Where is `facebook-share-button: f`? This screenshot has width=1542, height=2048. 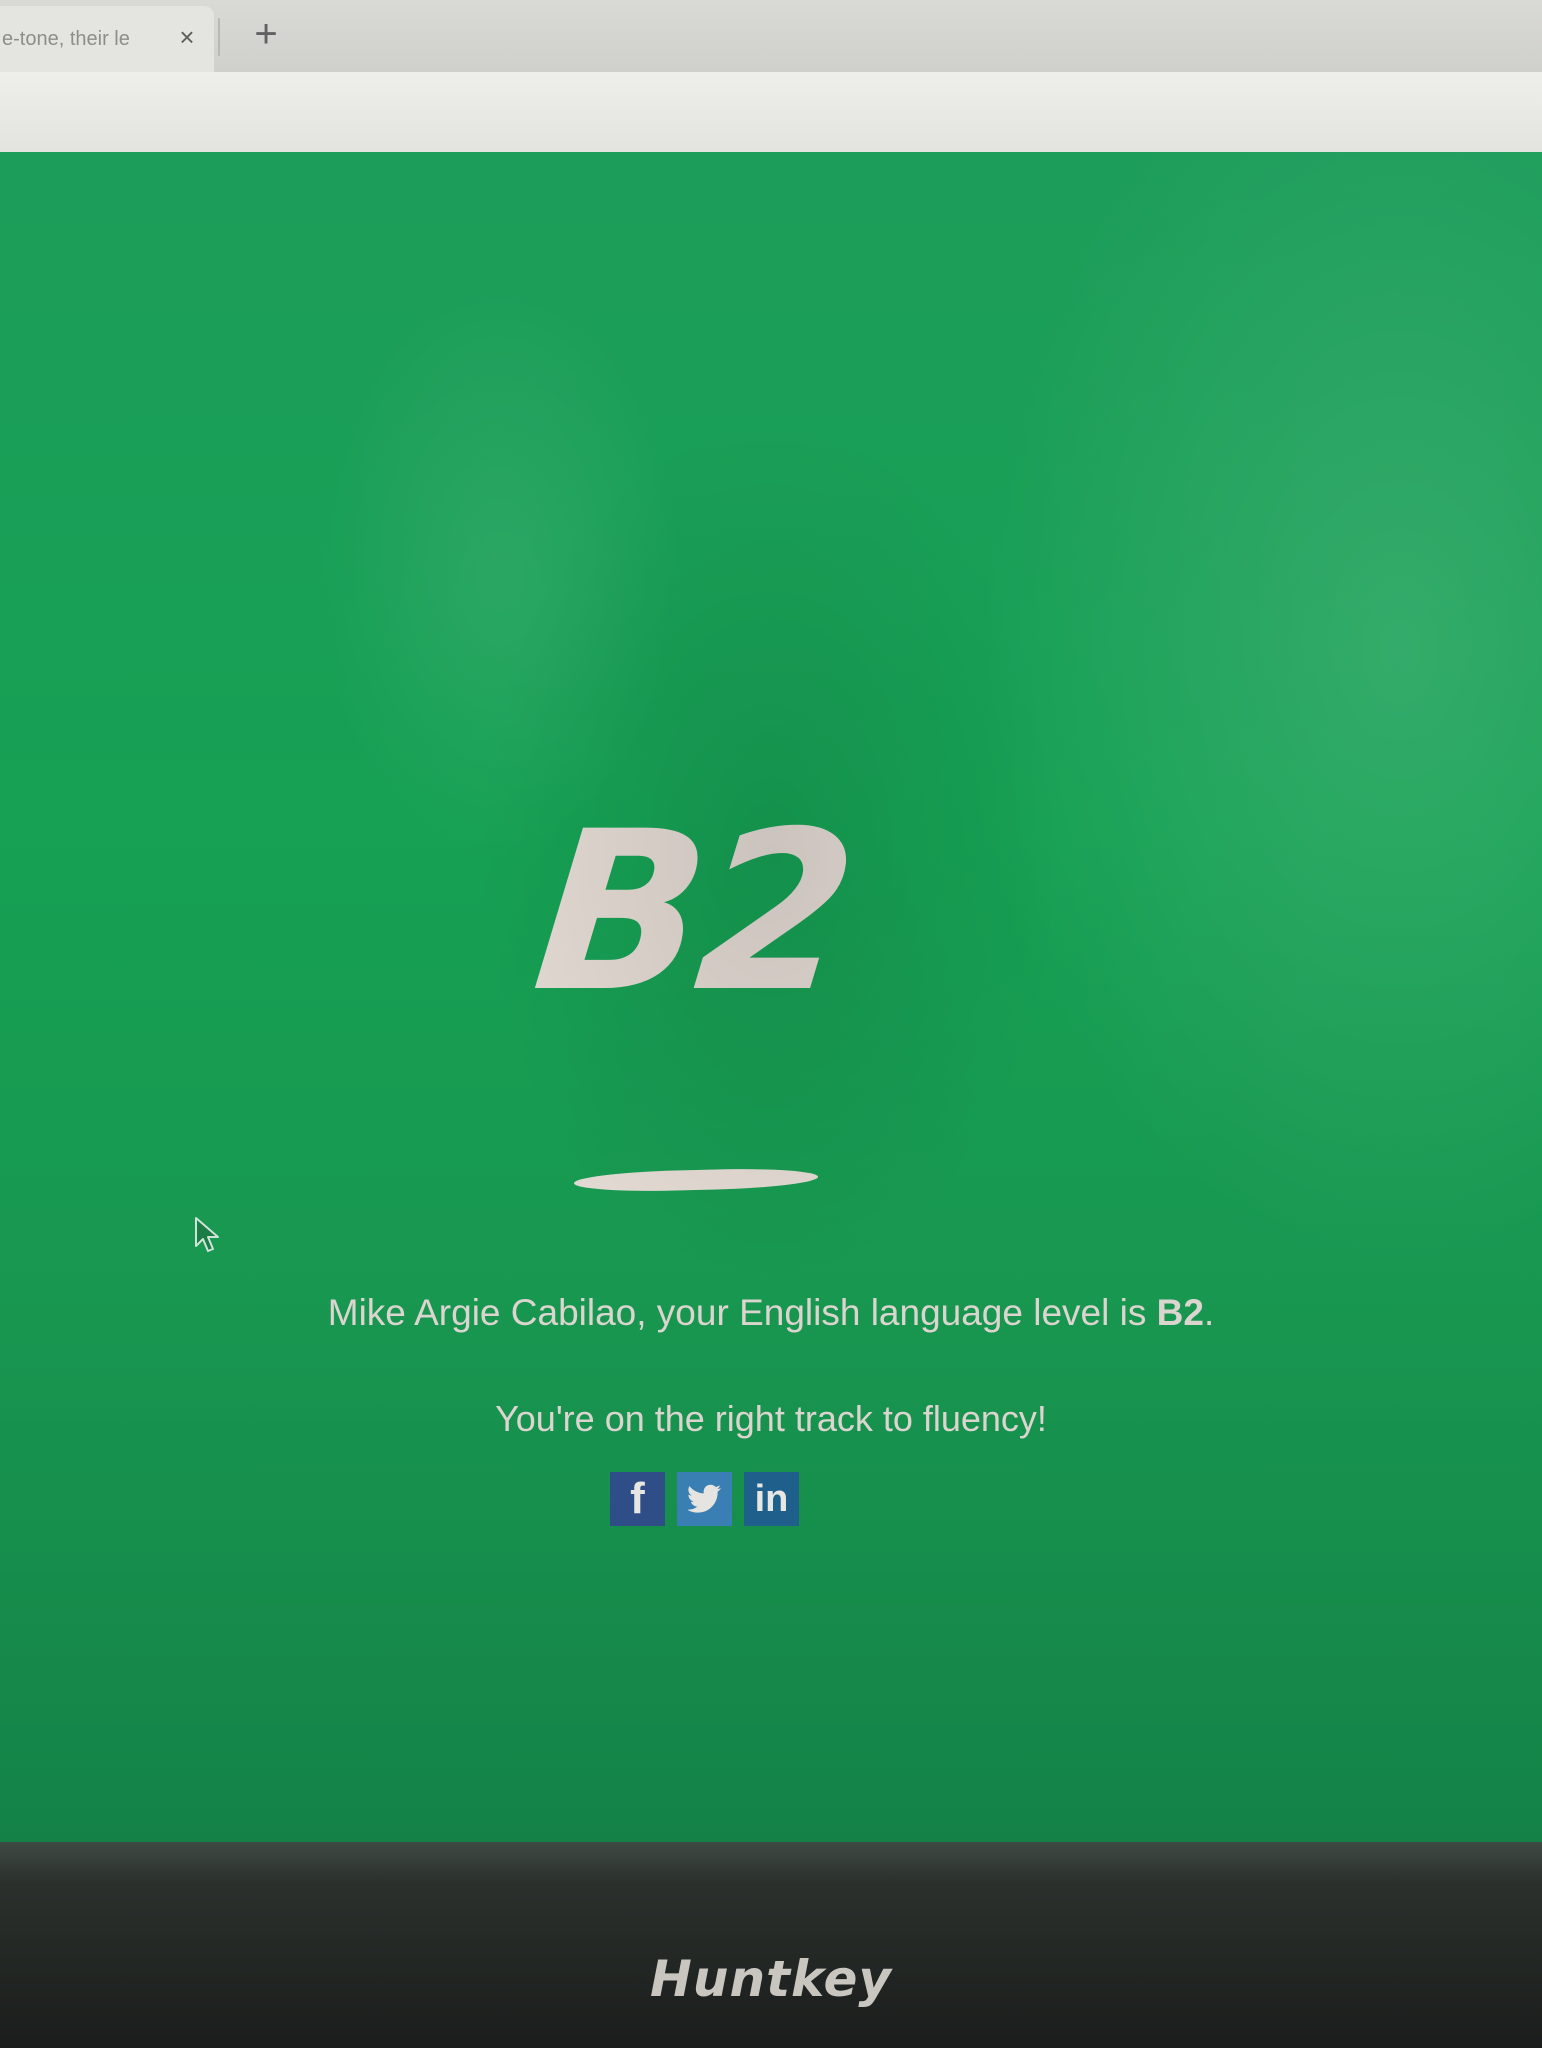
facebook-share-button: f is located at coordinates (637, 1499).